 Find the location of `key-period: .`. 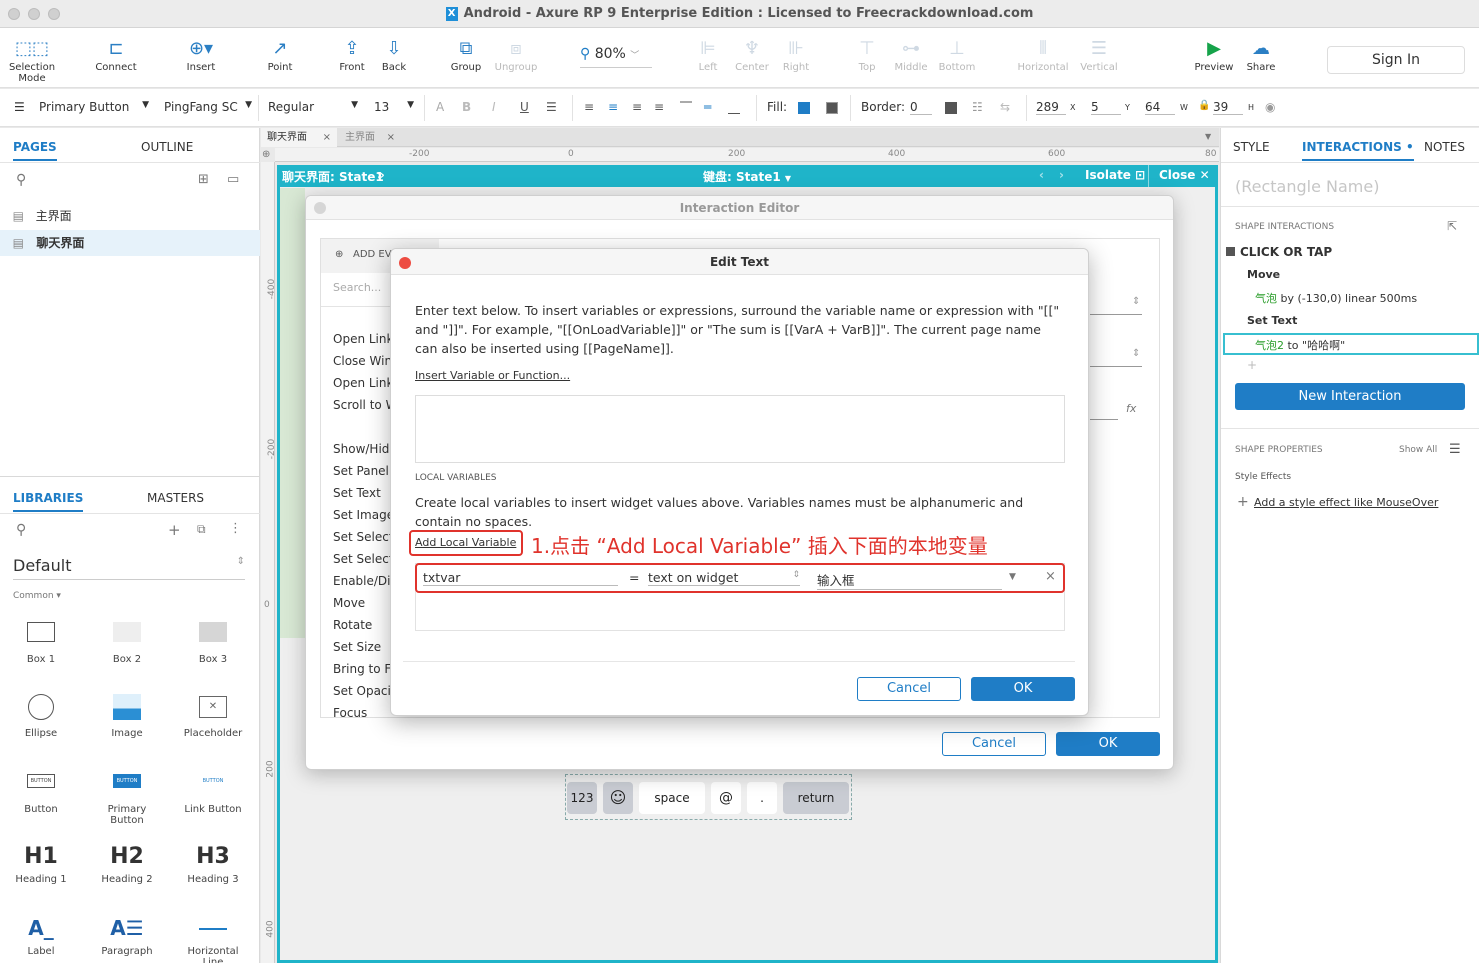

key-period: . is located at coordinates (762, 798).